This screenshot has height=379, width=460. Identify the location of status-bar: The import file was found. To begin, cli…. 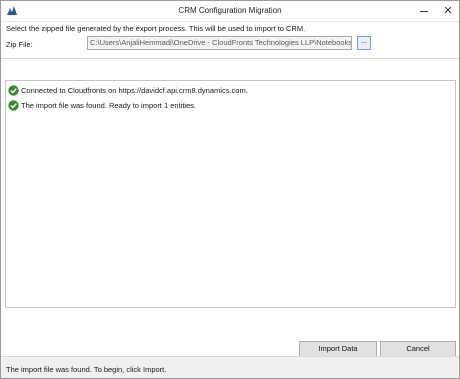
(230, 367).